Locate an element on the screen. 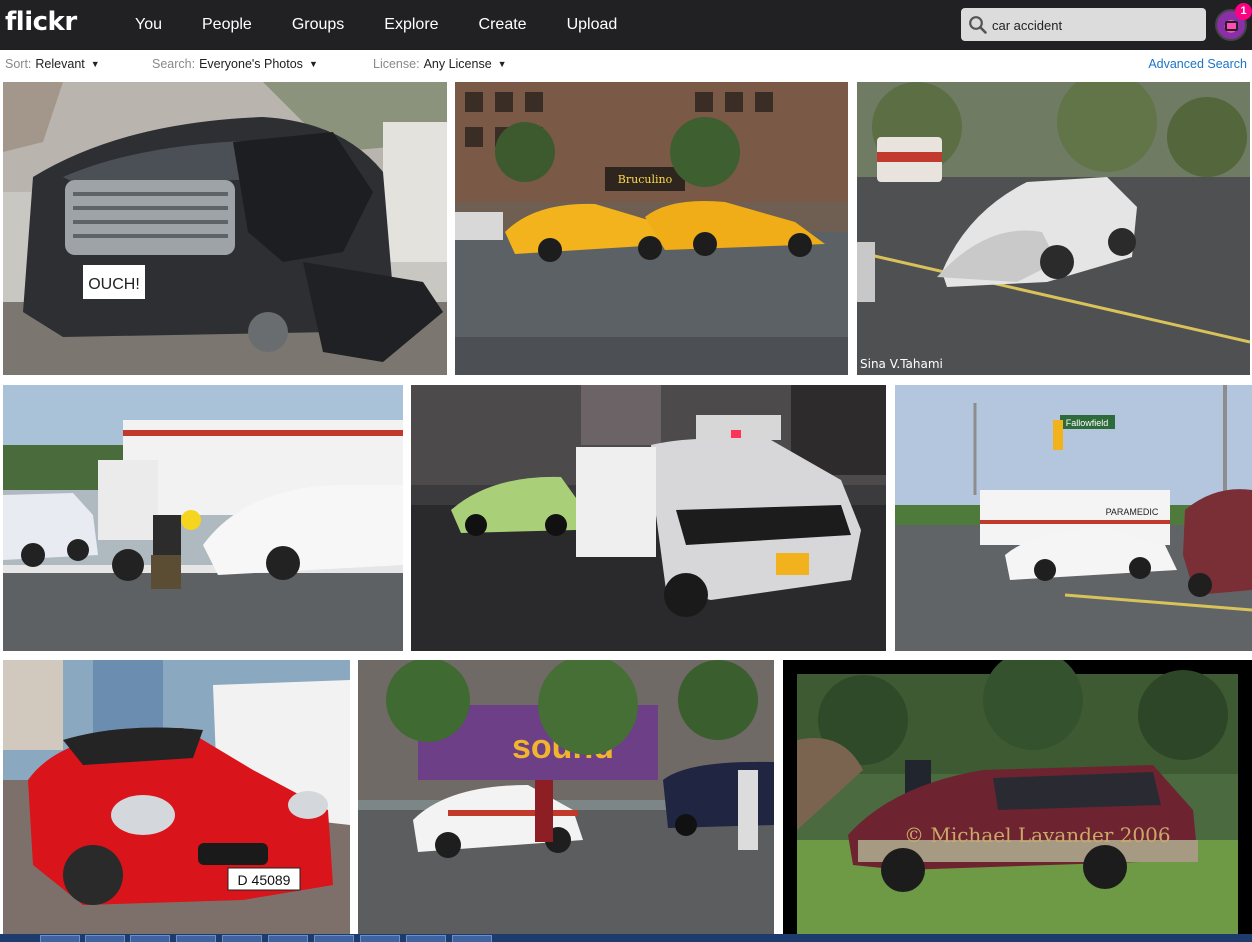 This screenshot has width=1252, height=942. photo-watermark: © Michael Lavander 2006 is located at coordinates (1037, 835).